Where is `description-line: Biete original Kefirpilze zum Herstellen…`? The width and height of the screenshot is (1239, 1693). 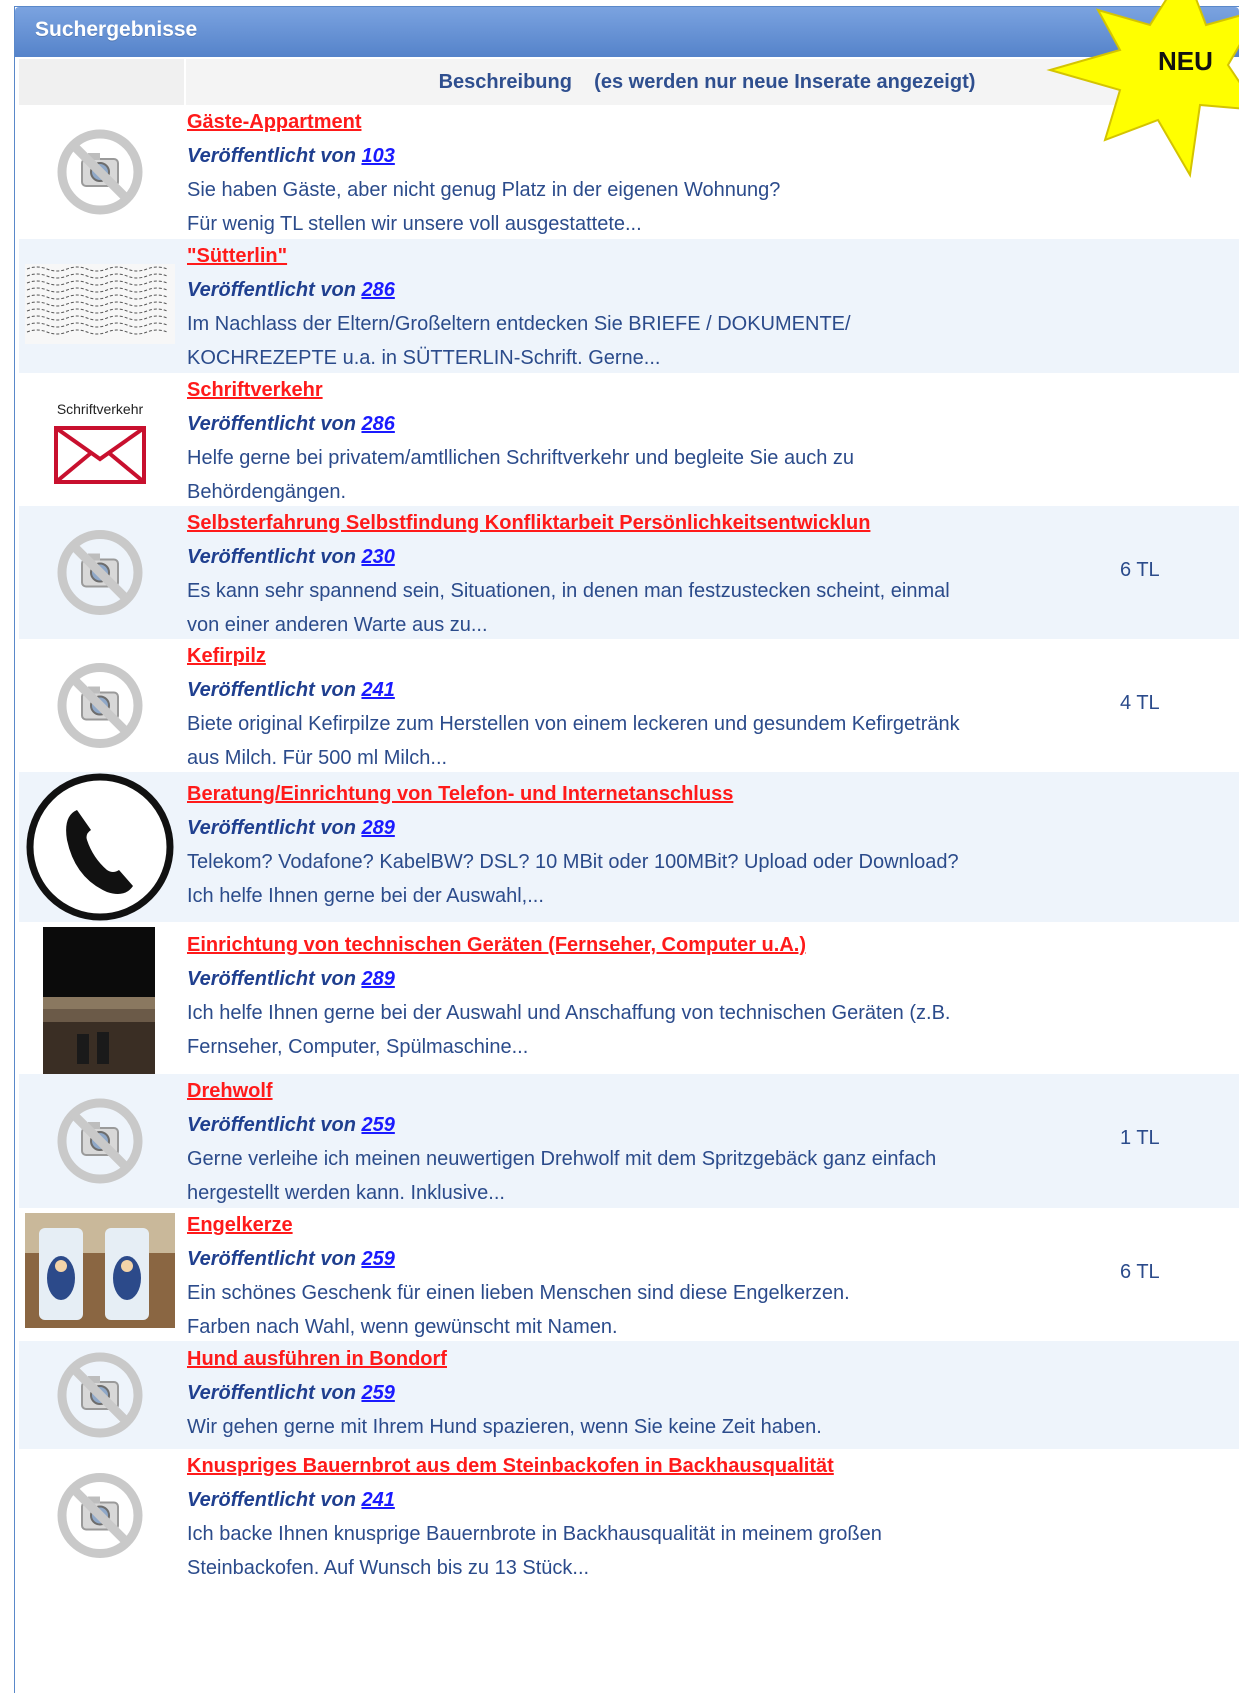
description-line: Biete original Kefirpilze zum Herstellen… is located at coordinates (573, 724).